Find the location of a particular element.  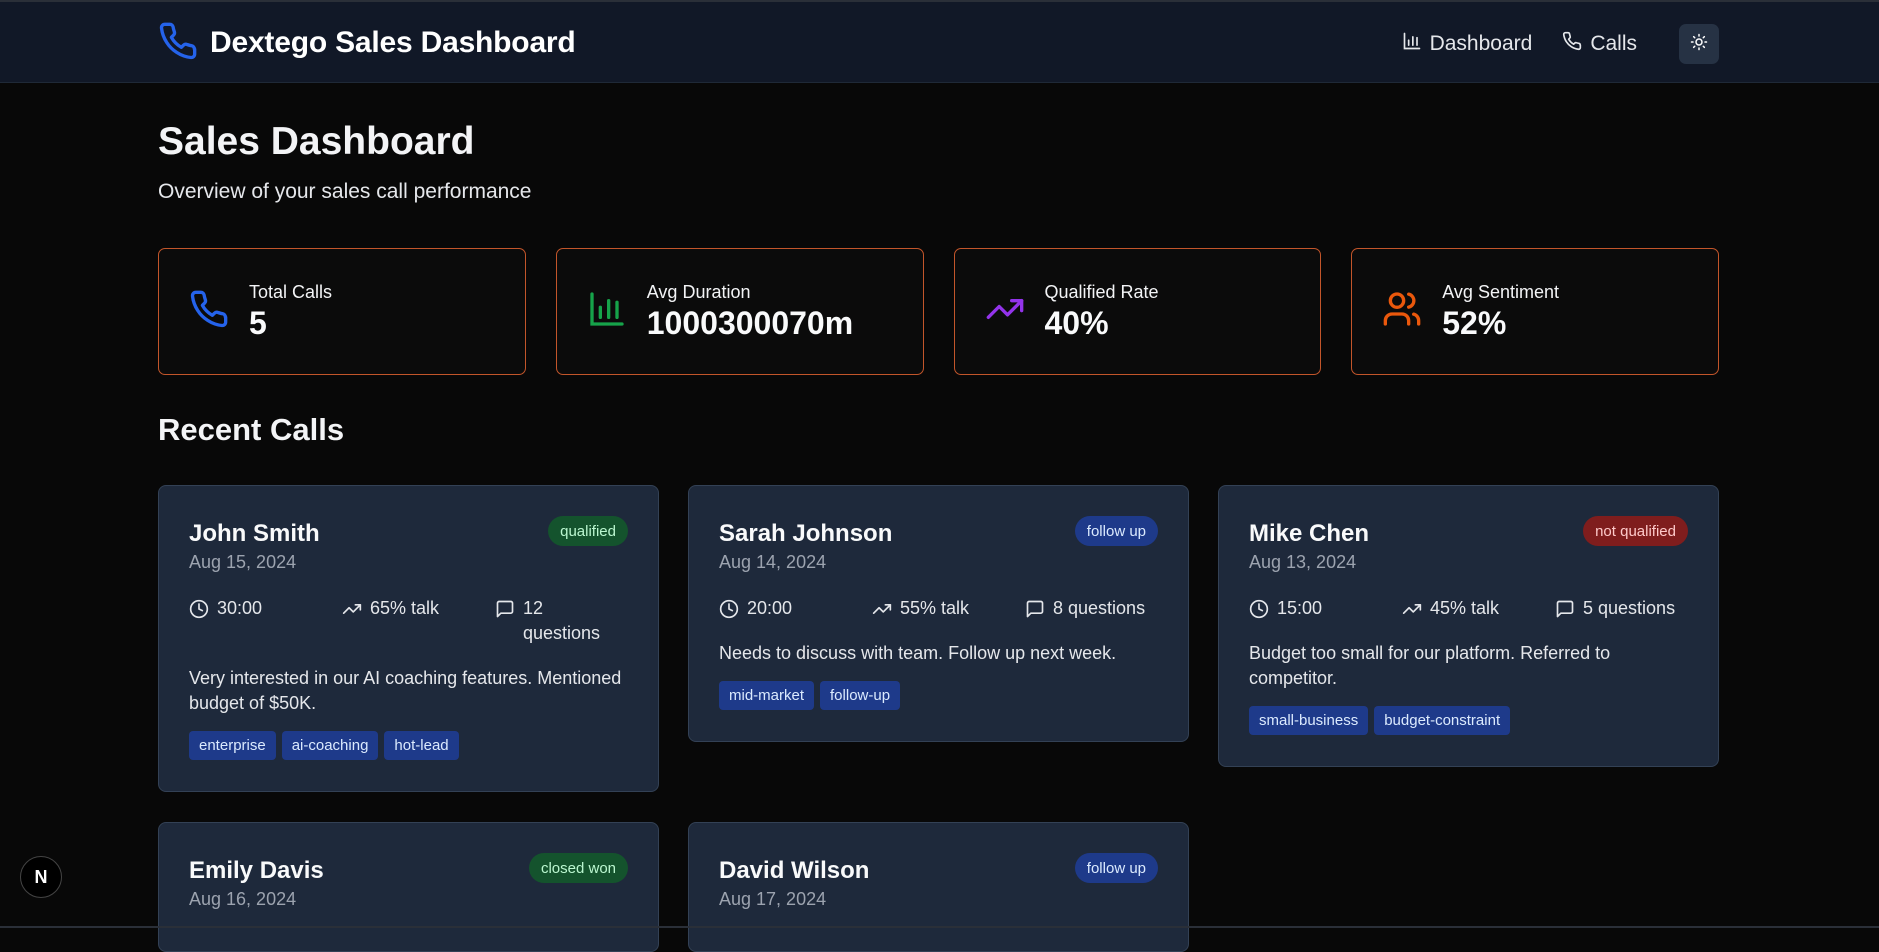

call-card: Emily Davis Aug 16, 2024 closed won is located at coordinates (408, 887).